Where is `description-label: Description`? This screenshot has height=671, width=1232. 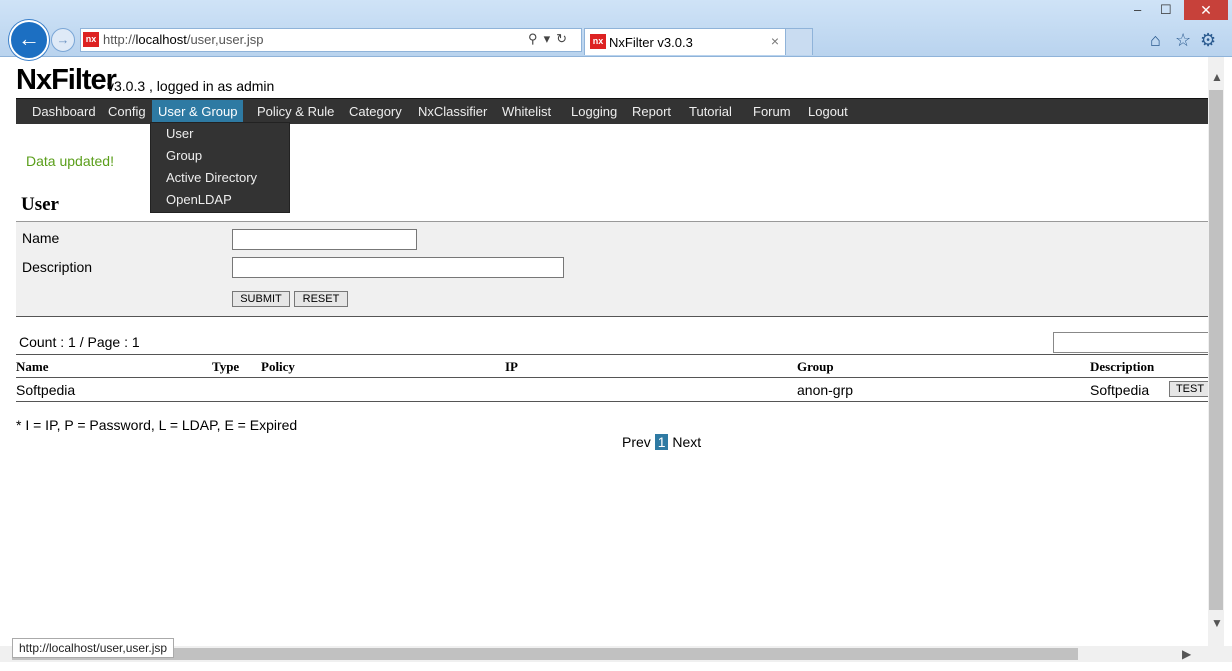
description-label: Description is located at coordinates (57, 267).